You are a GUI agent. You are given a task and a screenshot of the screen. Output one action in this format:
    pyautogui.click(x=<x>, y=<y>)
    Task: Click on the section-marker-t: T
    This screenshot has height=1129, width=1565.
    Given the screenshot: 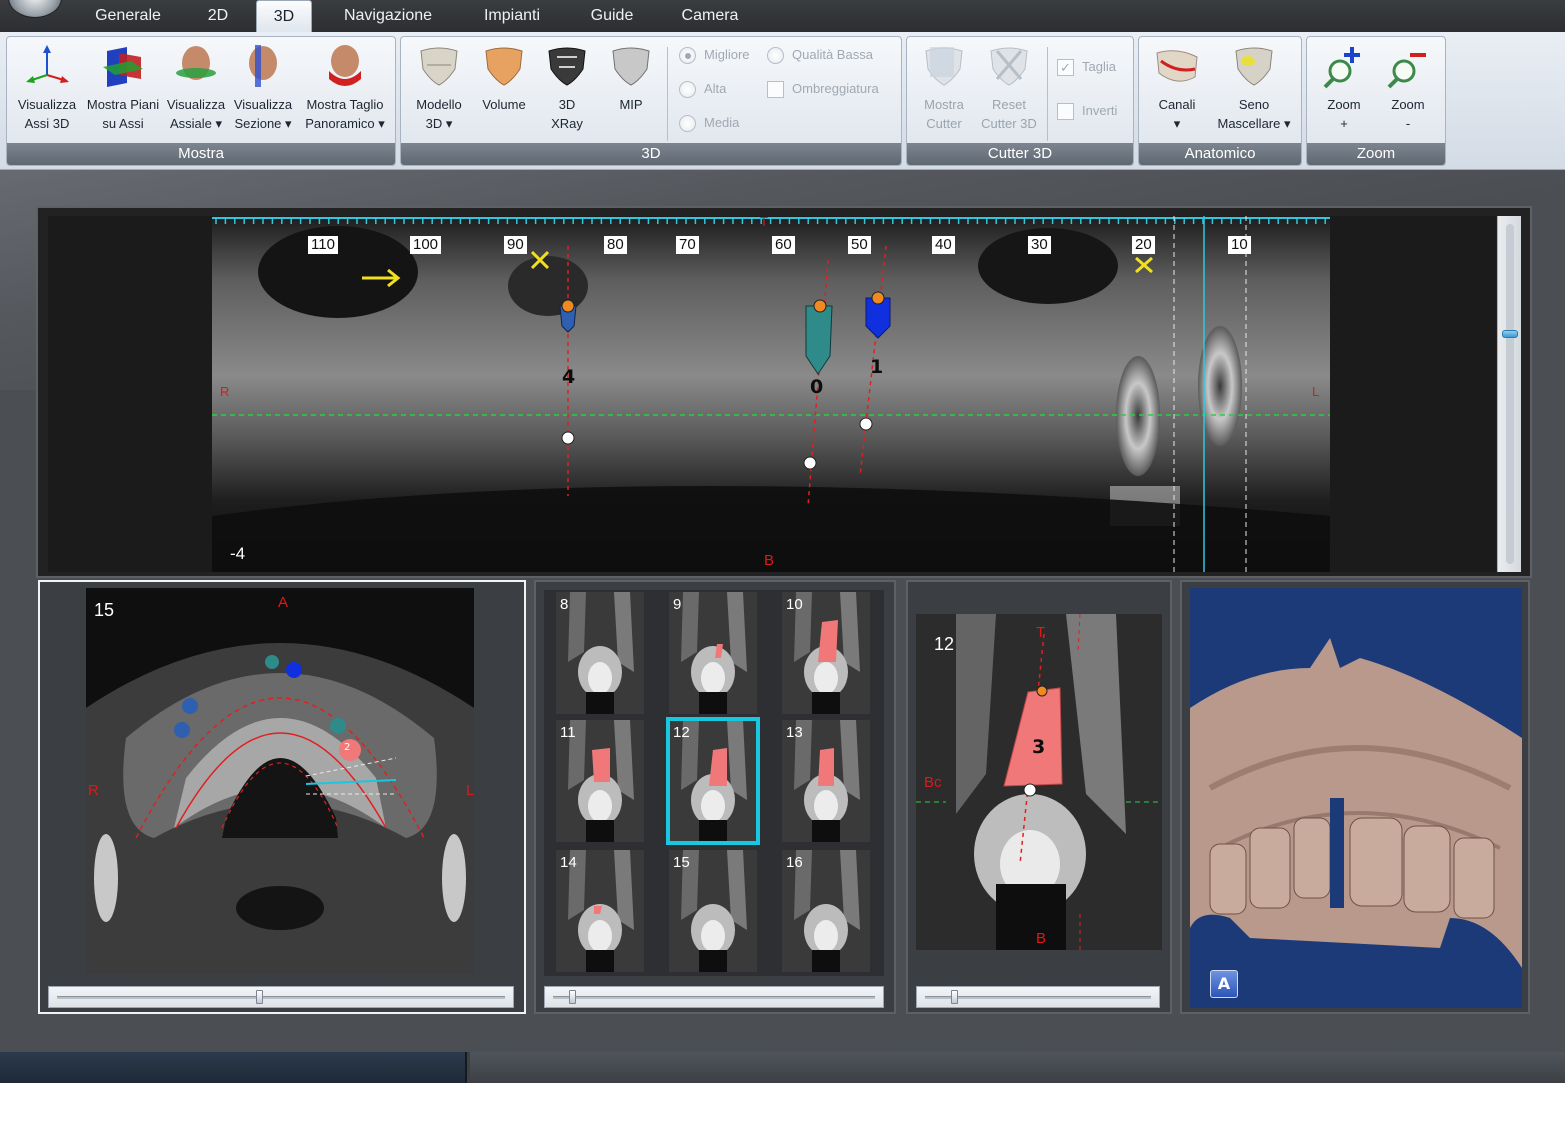 What is the action you would take?
    pyautogui.click(x=1041, y=632)
    